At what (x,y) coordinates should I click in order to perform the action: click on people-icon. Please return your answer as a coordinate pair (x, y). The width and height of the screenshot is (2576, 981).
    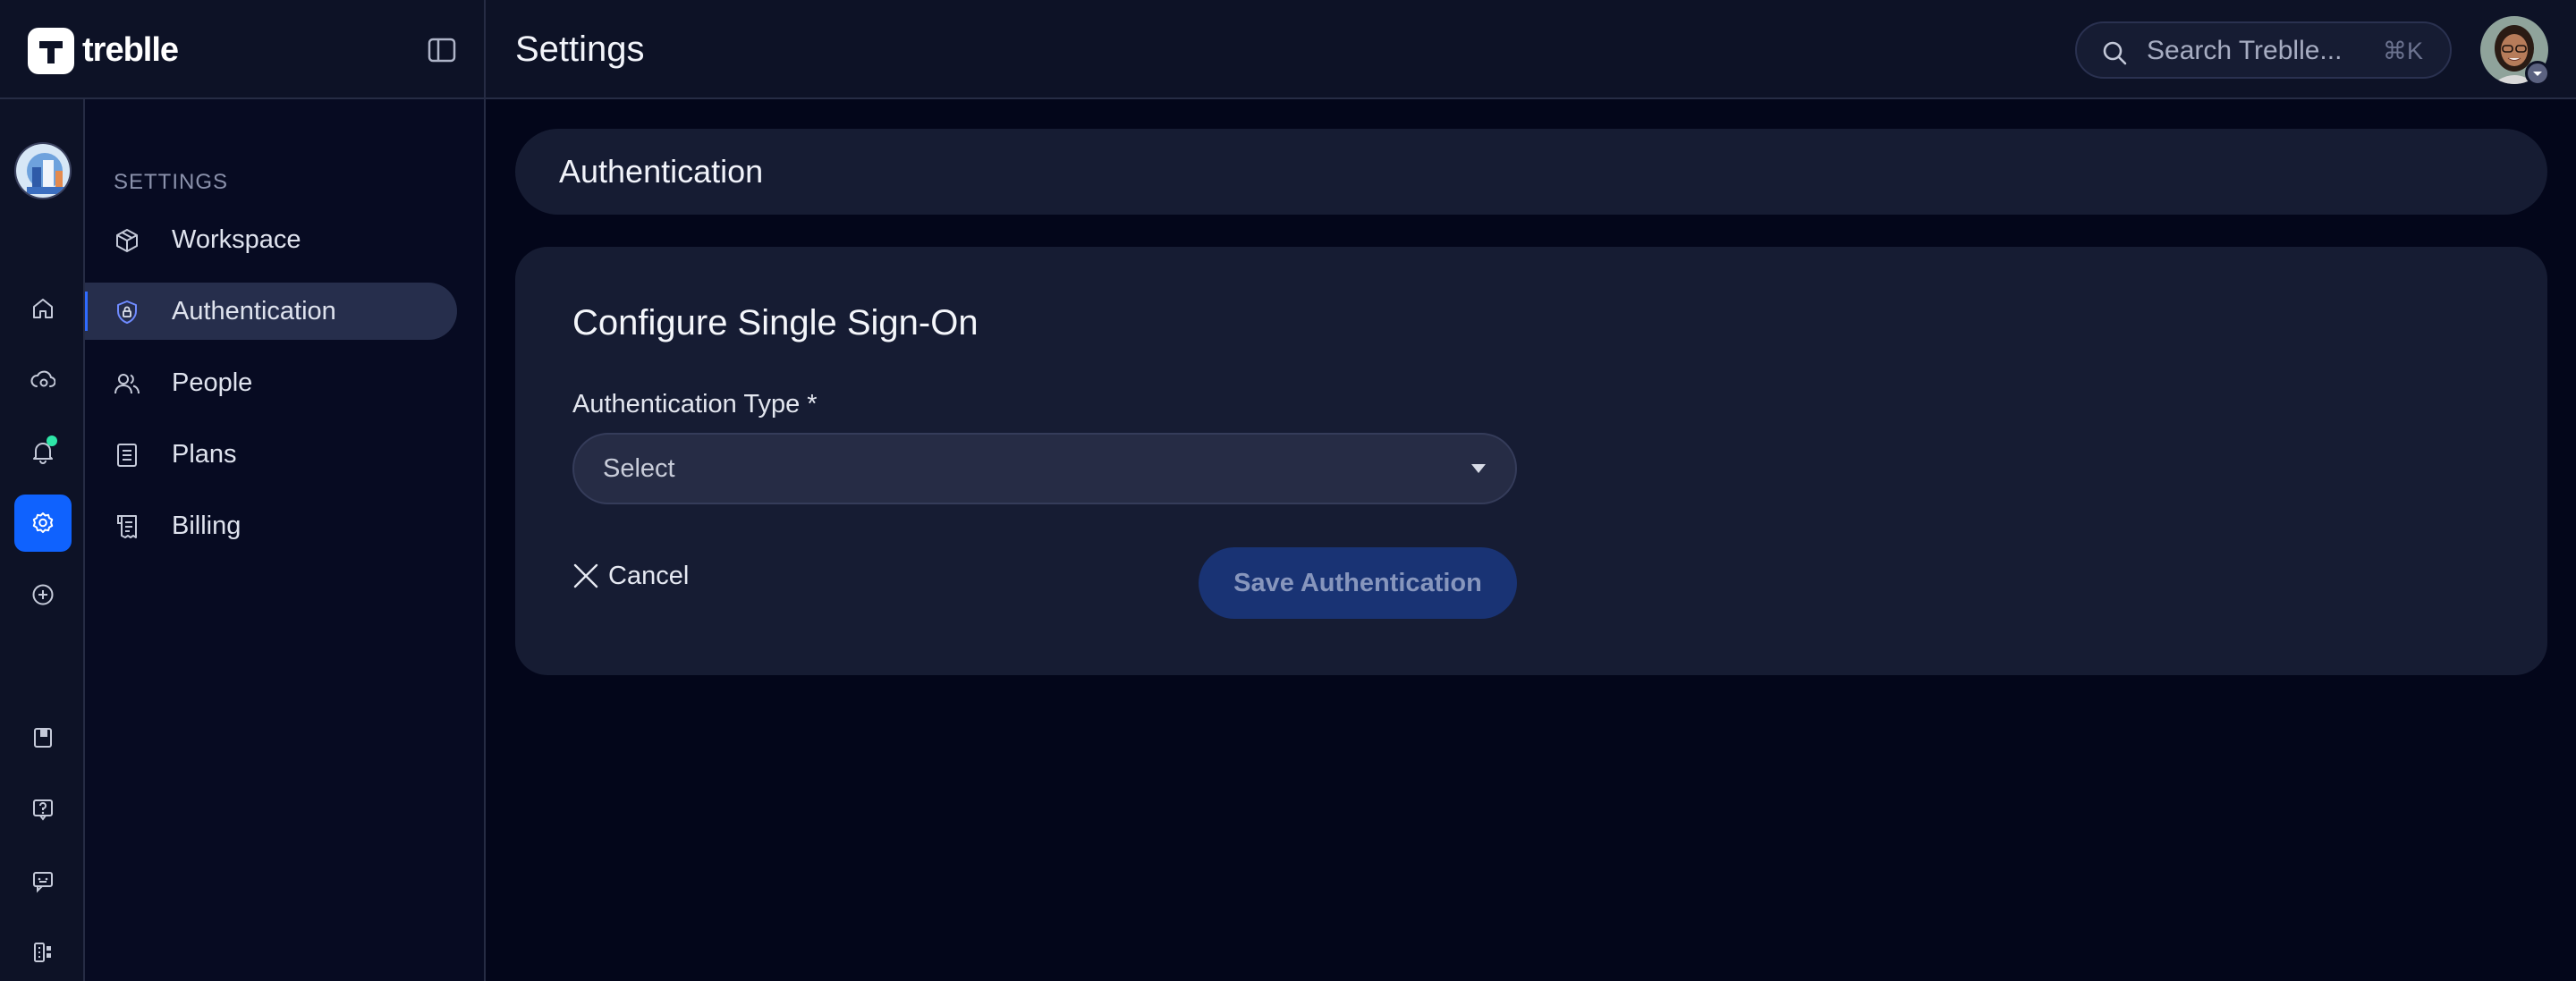
    Looking at the image, I should click on (127, 384).